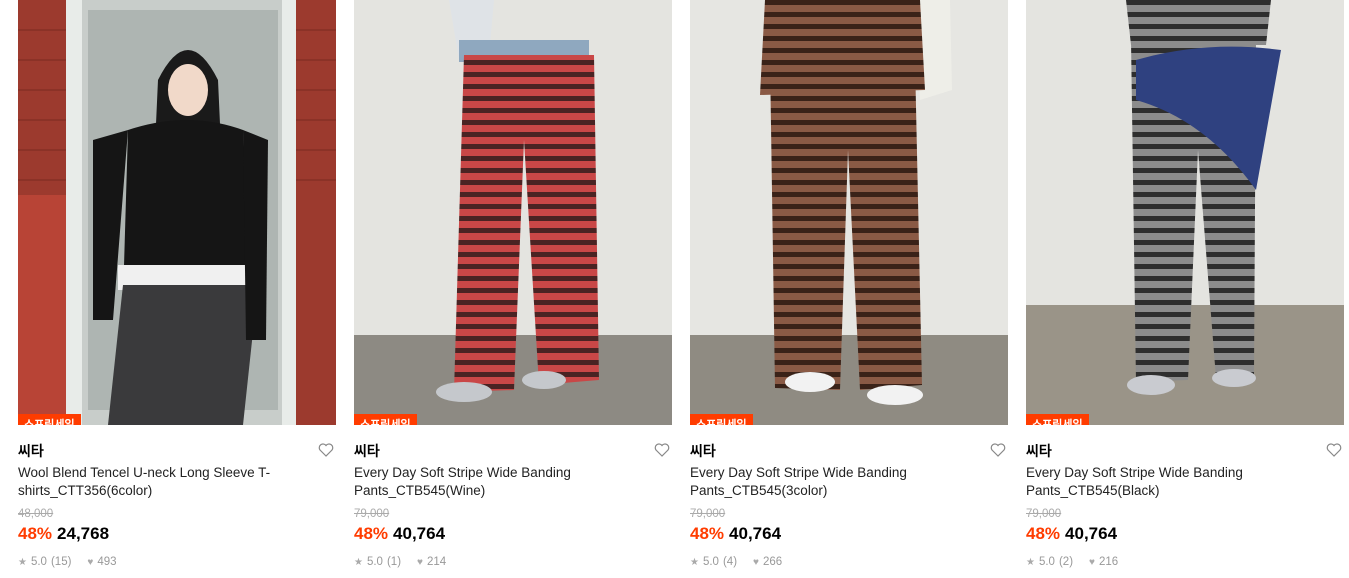 The height and width of the screenshot is (578, 1349). I want to click on review-count: (1), so click(394, 562).